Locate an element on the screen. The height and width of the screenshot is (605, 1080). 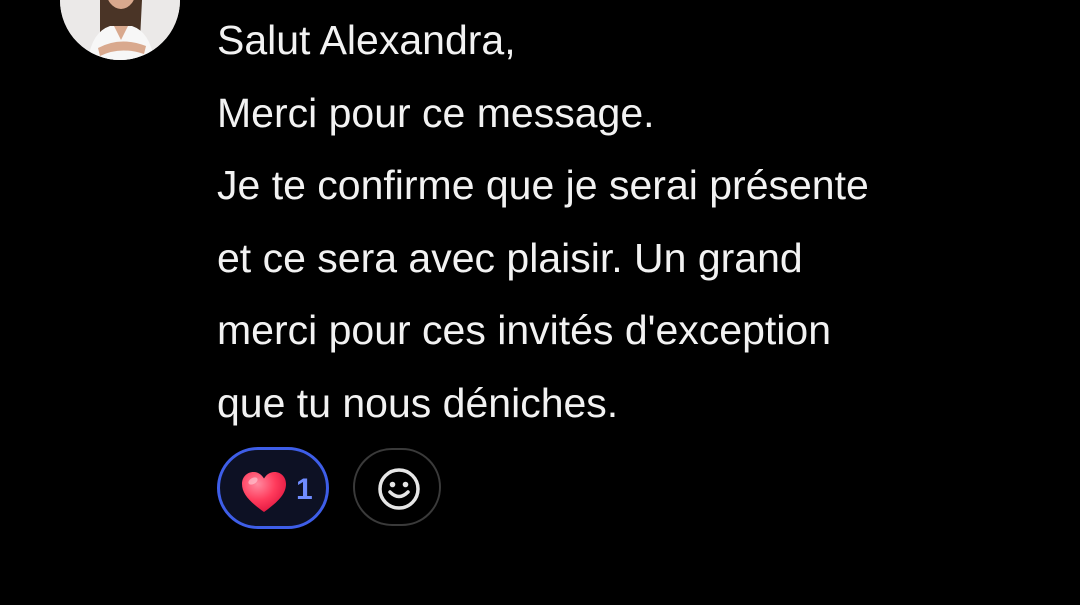
avatar is located at coordinates (120, 30).